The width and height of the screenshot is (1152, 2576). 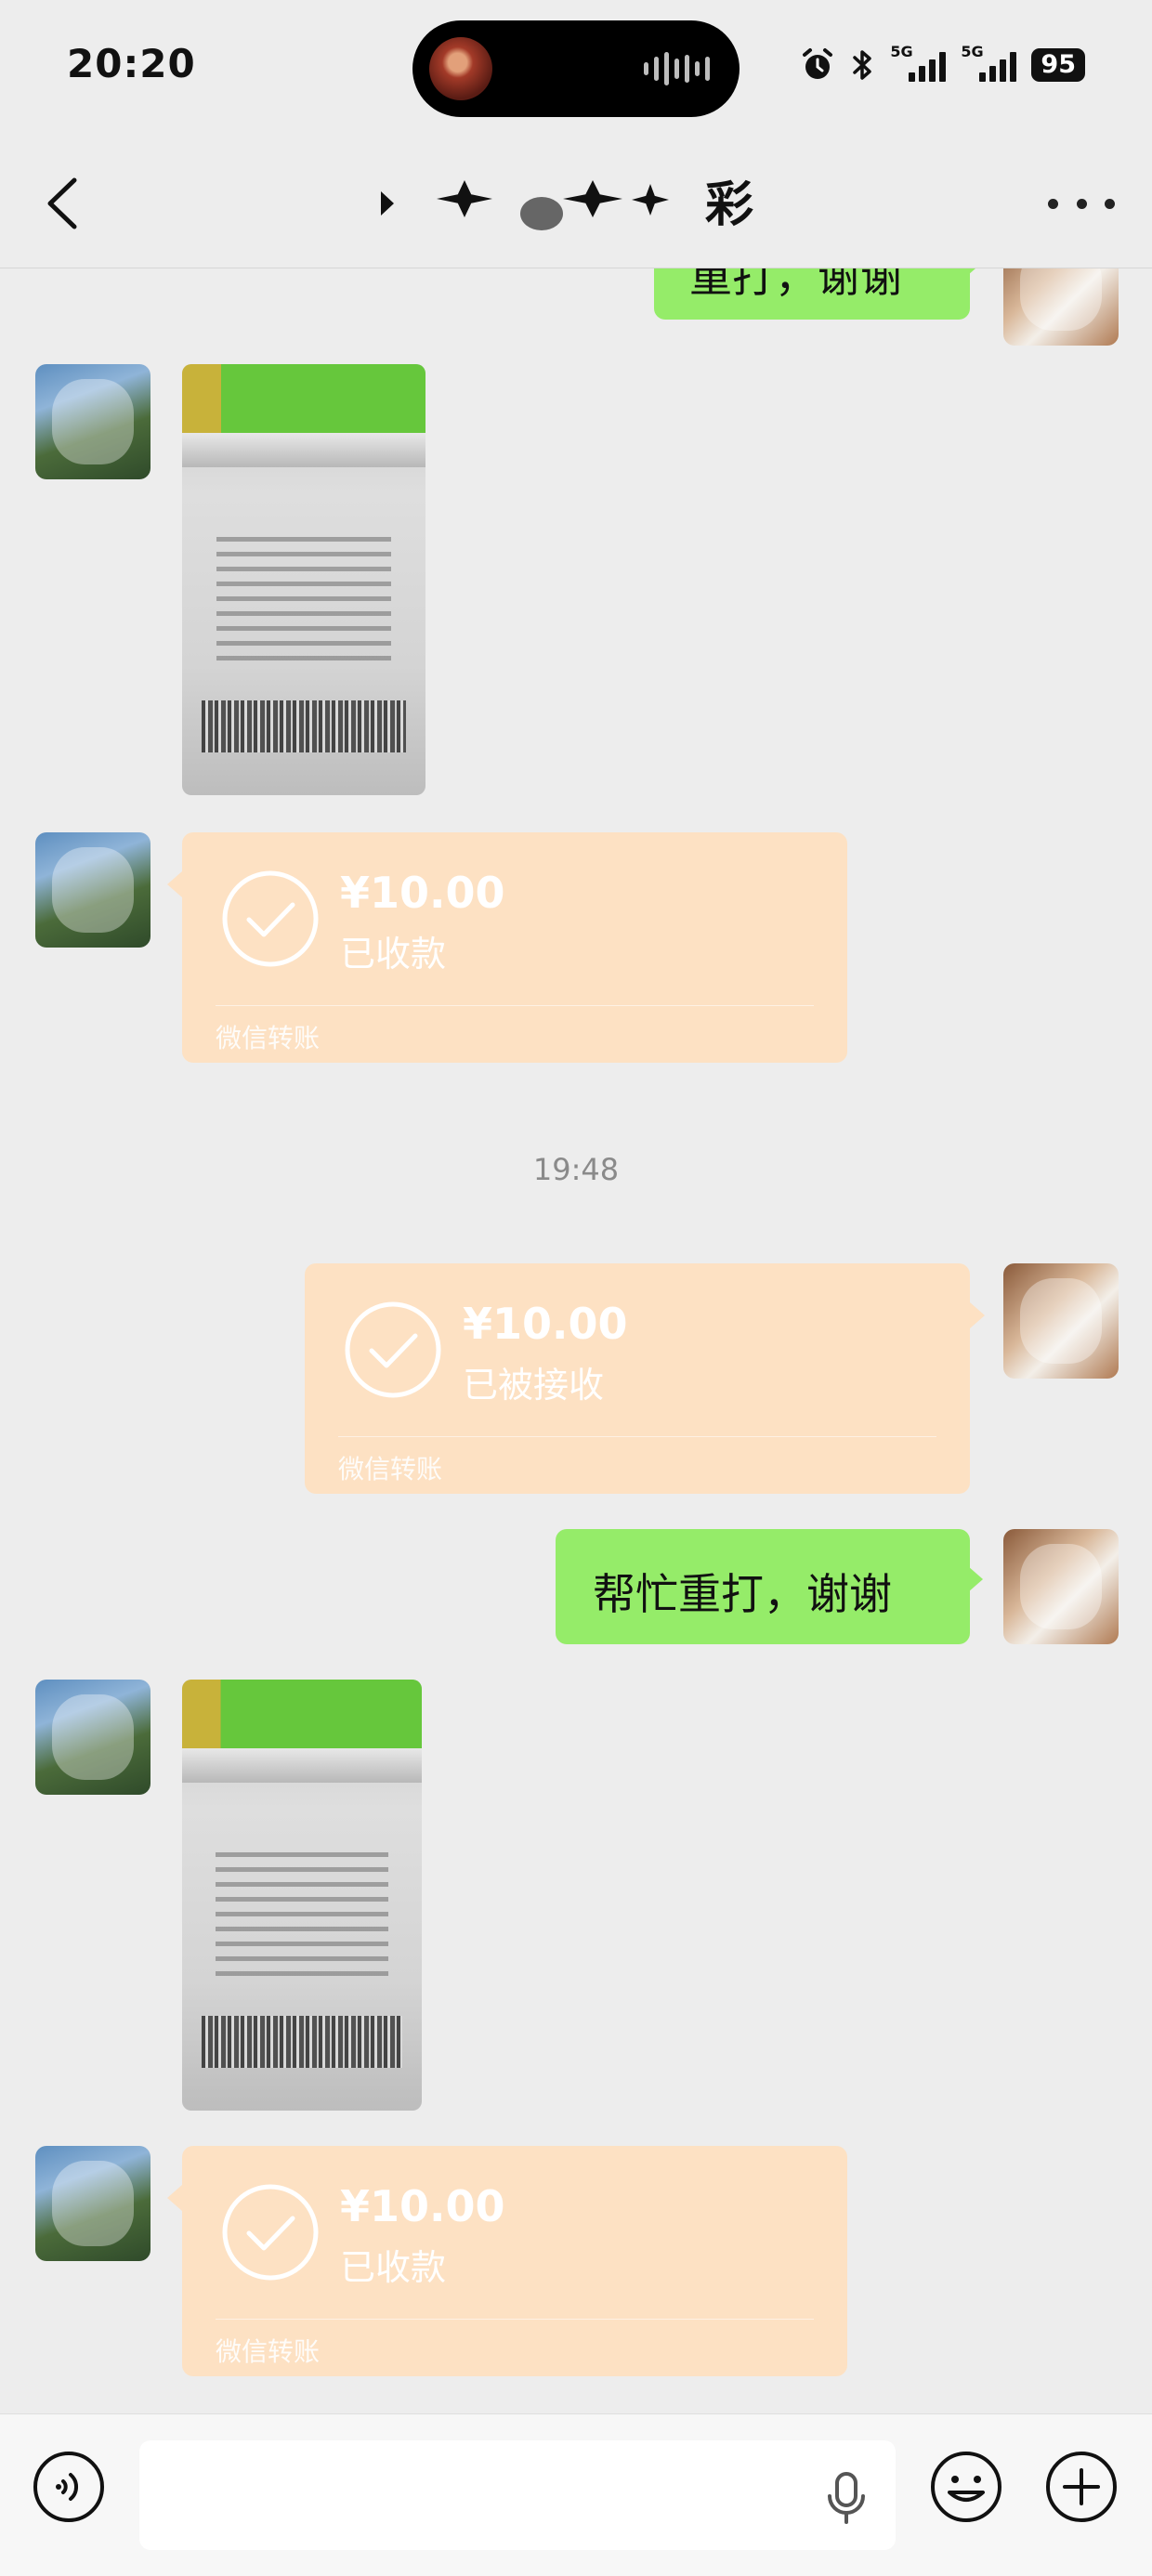 What do you see at coordinates (818, 64) in the screenshot?
I see `alarm-icon` at bounding box center [818, 64].